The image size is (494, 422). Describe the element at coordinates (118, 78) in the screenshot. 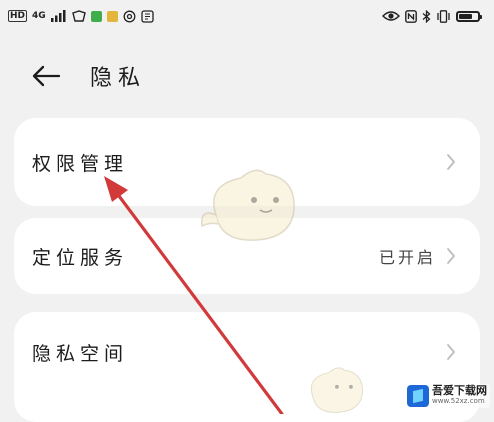

I see `page-title: 隐私` at that location.